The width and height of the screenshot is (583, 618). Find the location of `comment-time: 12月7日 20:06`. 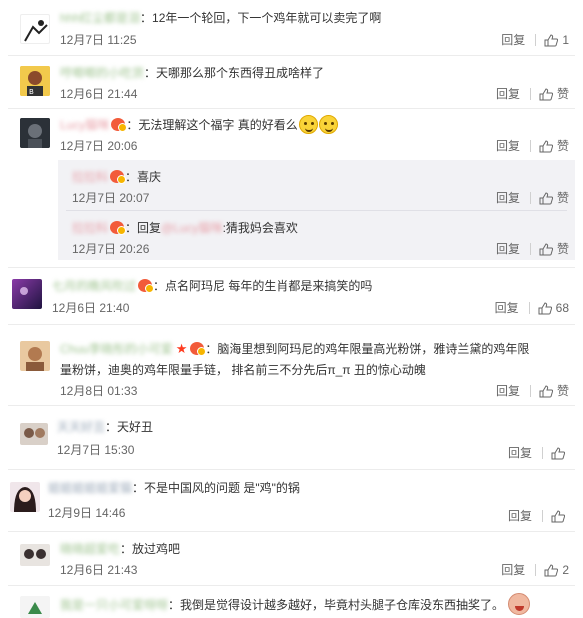

comment-time: 12月7日 20:06 is located at coordinates (99, 146).